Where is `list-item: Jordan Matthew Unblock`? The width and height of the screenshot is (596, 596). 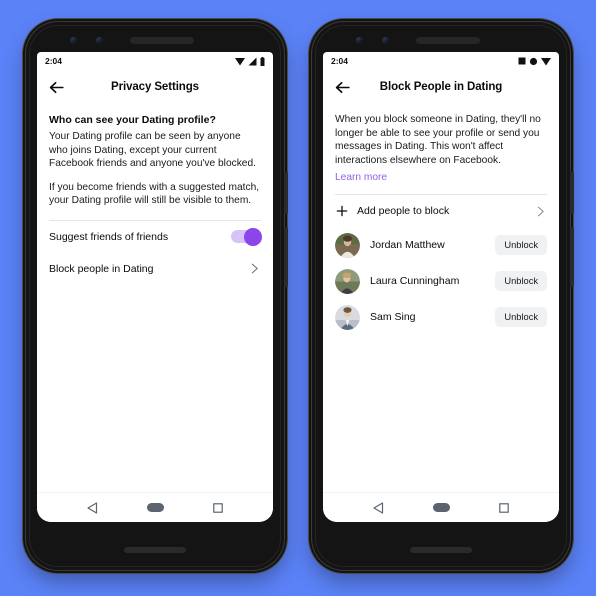
list-item: Jordan Matthew Unblock is located at coordinates (441, 245).